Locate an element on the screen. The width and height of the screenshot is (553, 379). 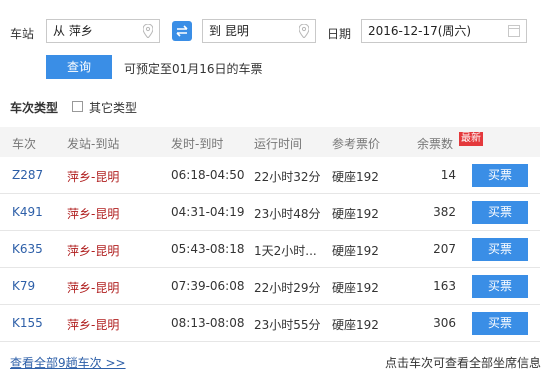
presale-note: 可预定至01月16日的车票 is located at coordinates (193, 69).